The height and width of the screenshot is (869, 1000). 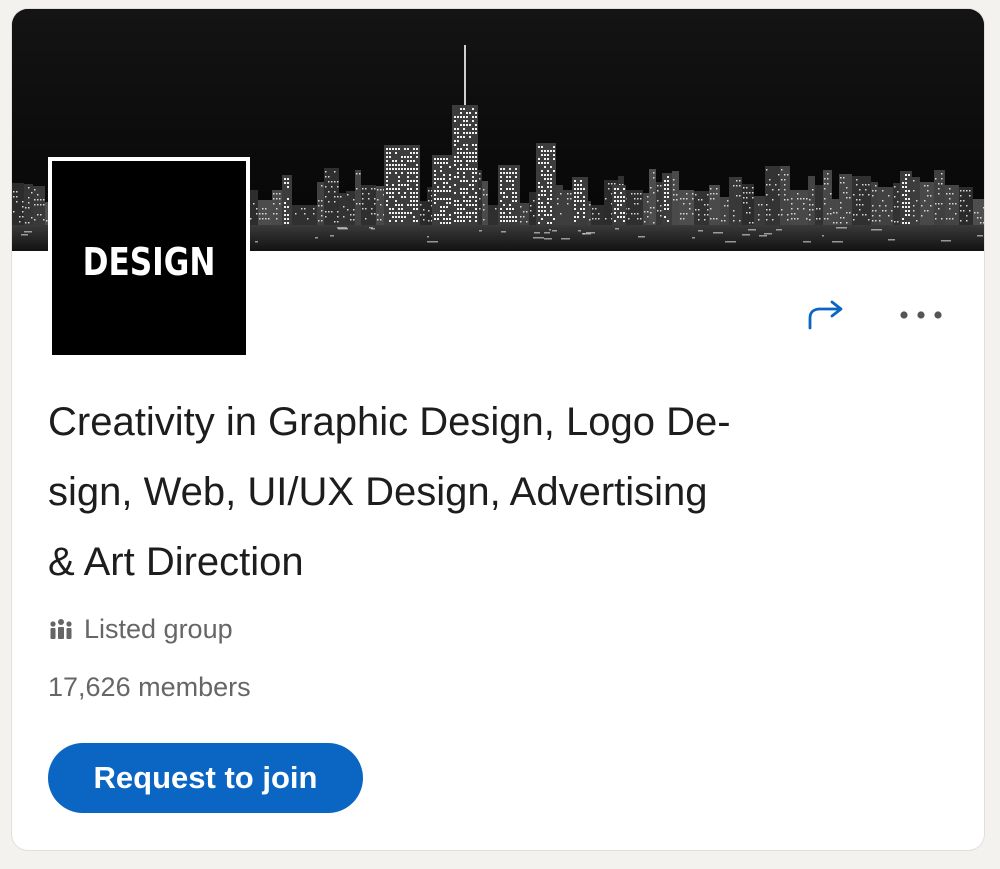 I want to click on group-title-line: & Art Direction, so click(x=176, y=562).